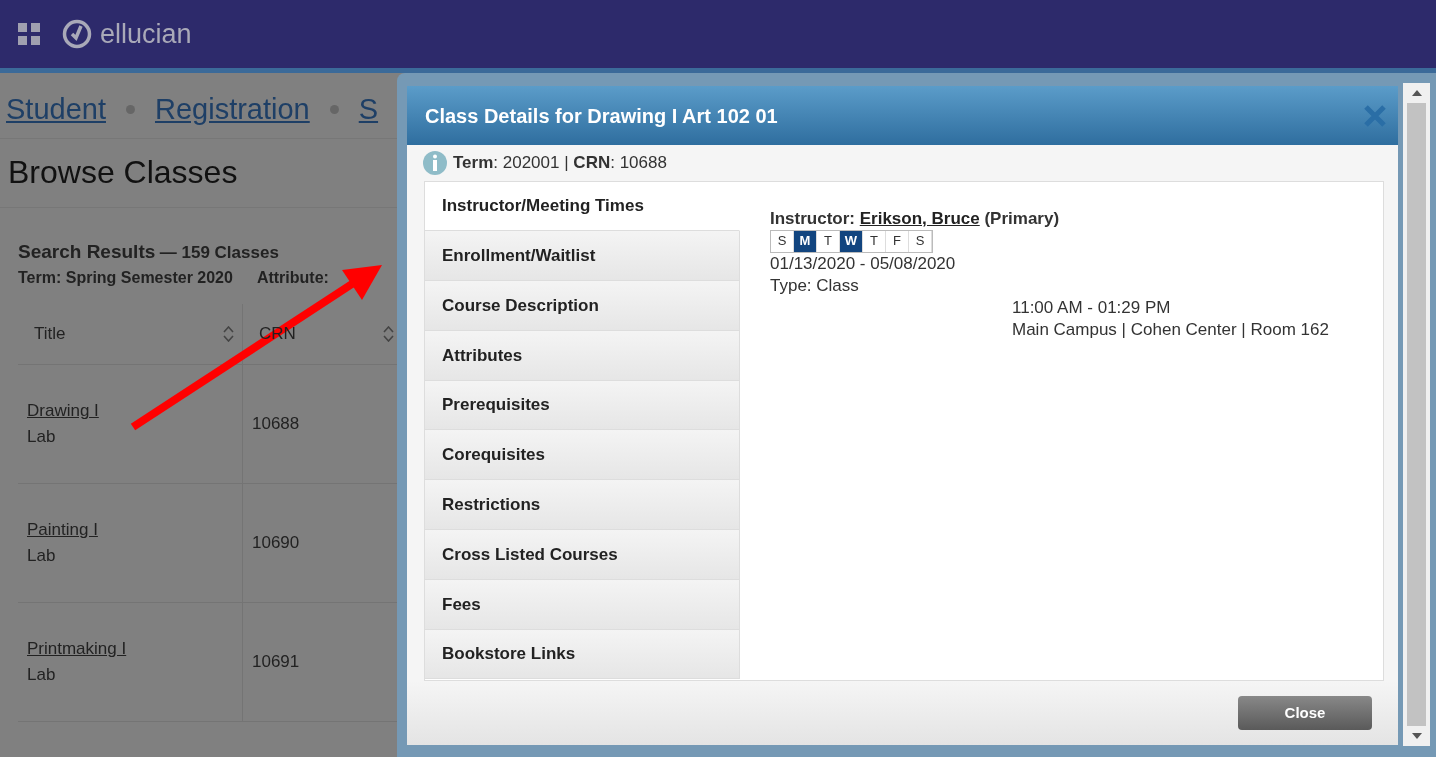 The height and width of the screenshot is (757, 1436). What do you see at coordinates (582, 604) in the screenshot?
I see `detail-tab: Fees` at bounding box center [582, 604].